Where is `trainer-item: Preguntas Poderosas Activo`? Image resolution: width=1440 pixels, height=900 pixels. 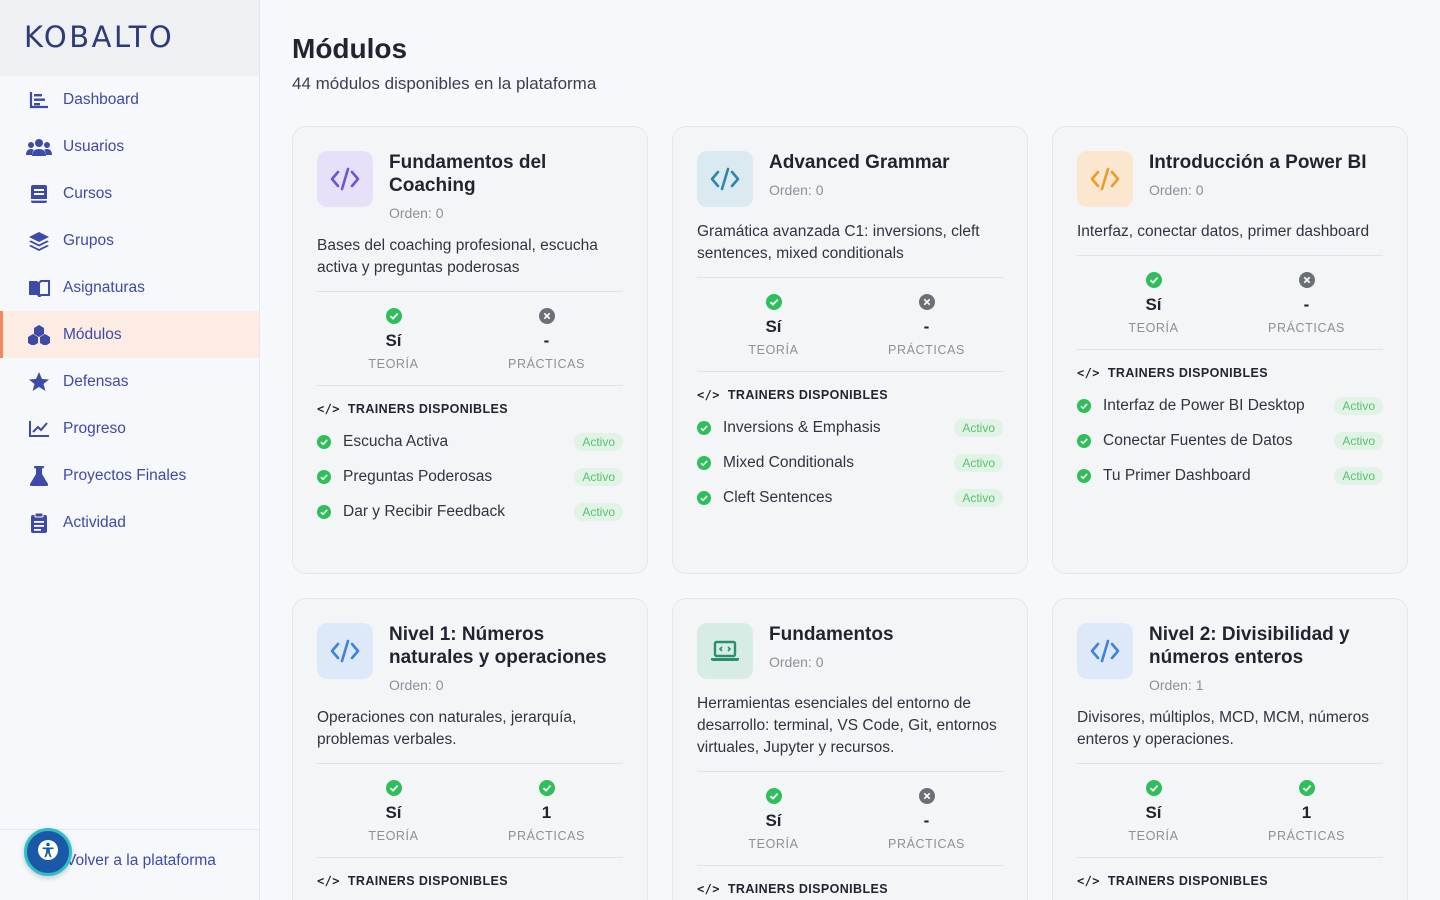 trainer-item: Preguntas Poderosas Activo is located at coordinates (470, 476).